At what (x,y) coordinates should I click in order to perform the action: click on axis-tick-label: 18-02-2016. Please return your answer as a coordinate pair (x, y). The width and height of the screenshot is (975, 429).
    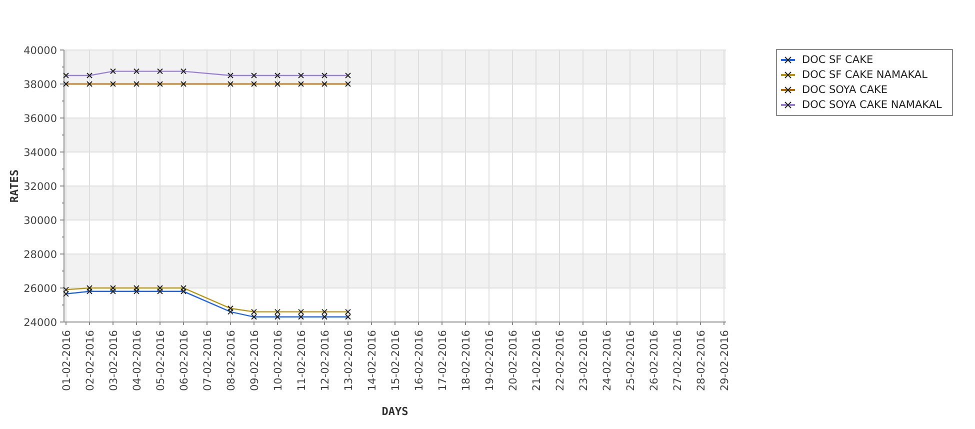
    Looking at the image, I should click on (466, 361).